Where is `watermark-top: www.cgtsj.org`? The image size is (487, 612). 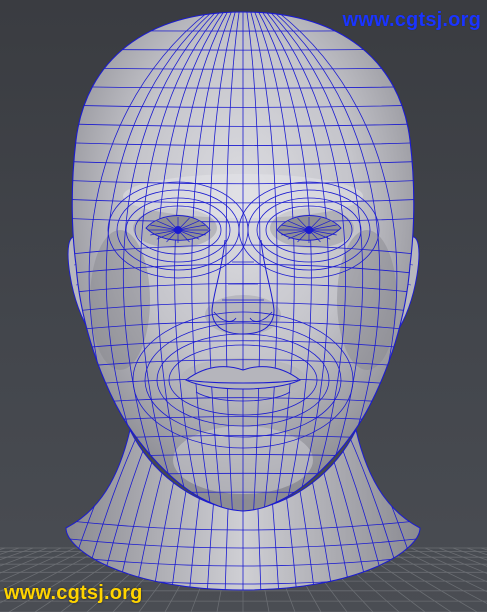
watermark-top: www.cgtsj.org is located at coordinates (411, 20).